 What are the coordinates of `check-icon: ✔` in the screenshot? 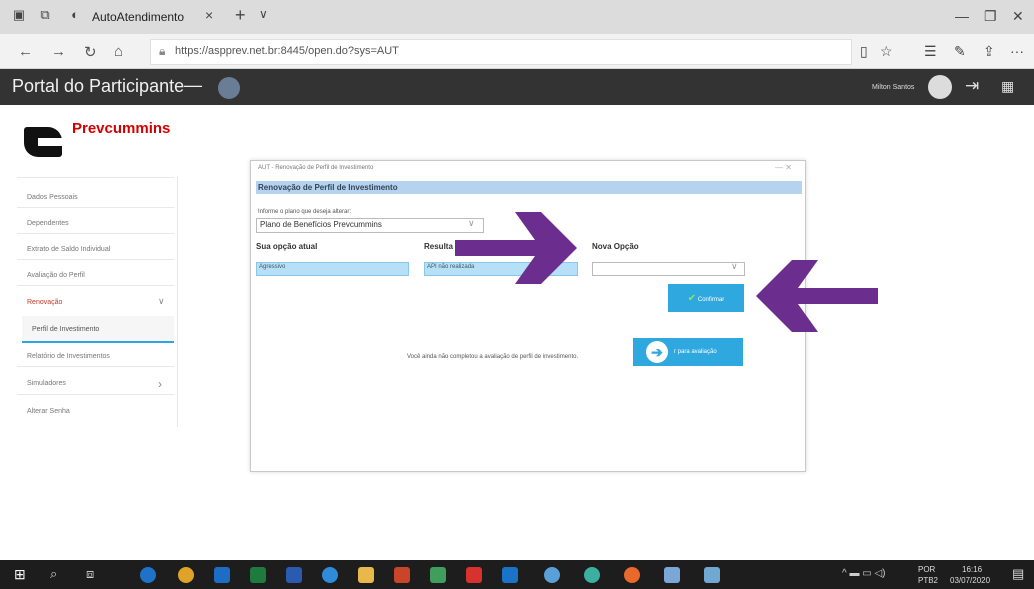 It's located at (692, 298).